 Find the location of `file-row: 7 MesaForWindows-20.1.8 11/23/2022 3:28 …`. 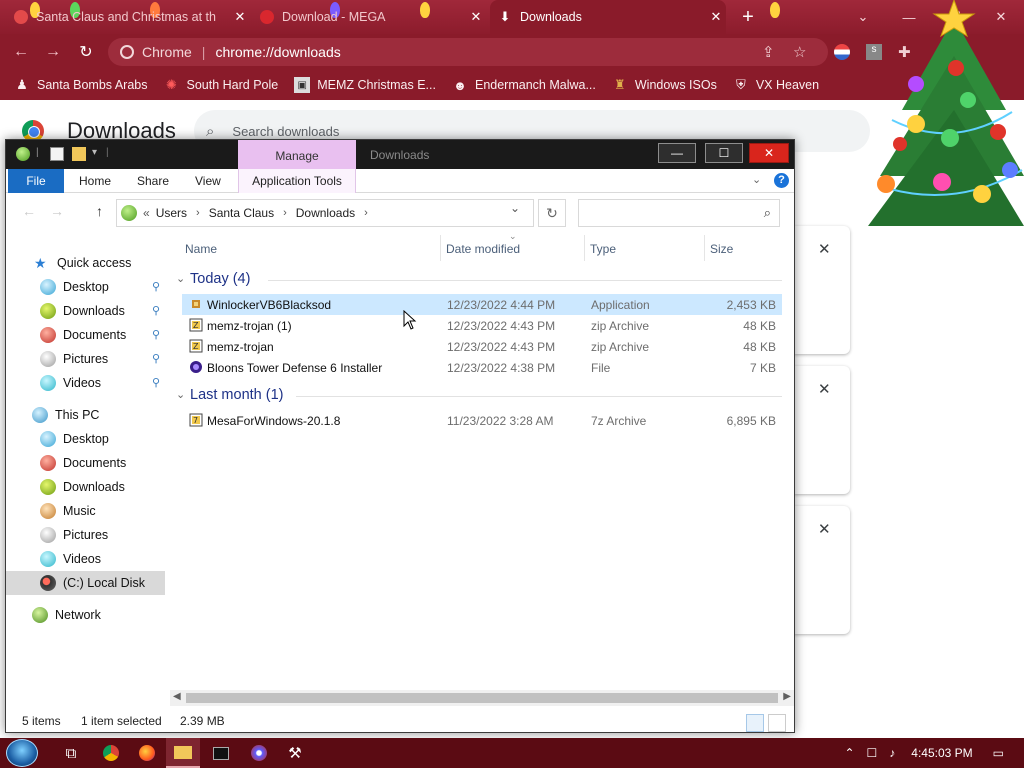

file-row: 7 MesaForWindows-20.1.8 11/23/2022 3:28 … is located at coordinates (482, 420).